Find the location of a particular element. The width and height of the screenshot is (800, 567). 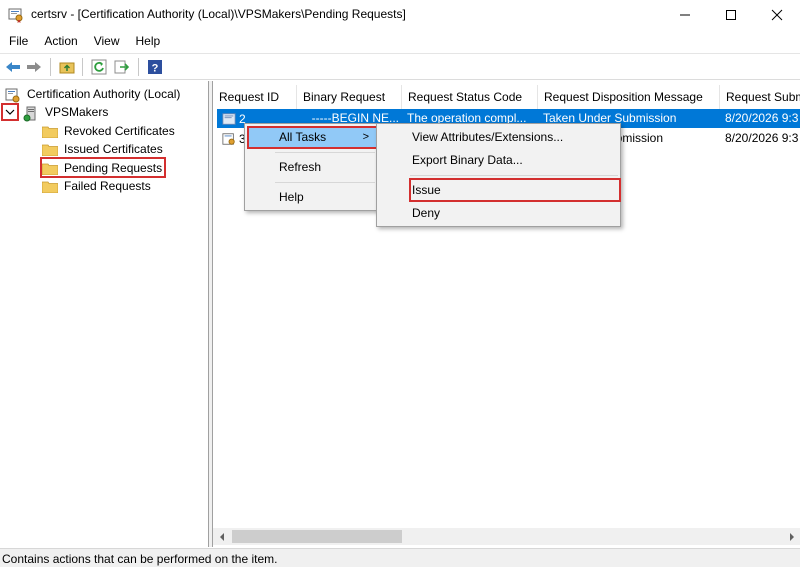

tree-item-root: Certification Authority (Local) is located at coordinates (94, 94).